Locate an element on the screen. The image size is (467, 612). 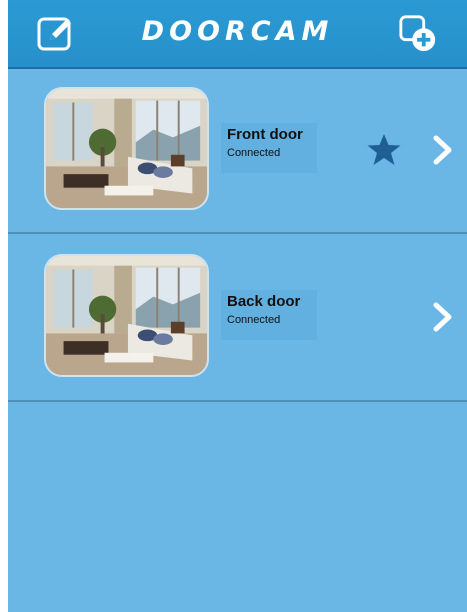
add-camera-icon is located at coordinates (417, 33).